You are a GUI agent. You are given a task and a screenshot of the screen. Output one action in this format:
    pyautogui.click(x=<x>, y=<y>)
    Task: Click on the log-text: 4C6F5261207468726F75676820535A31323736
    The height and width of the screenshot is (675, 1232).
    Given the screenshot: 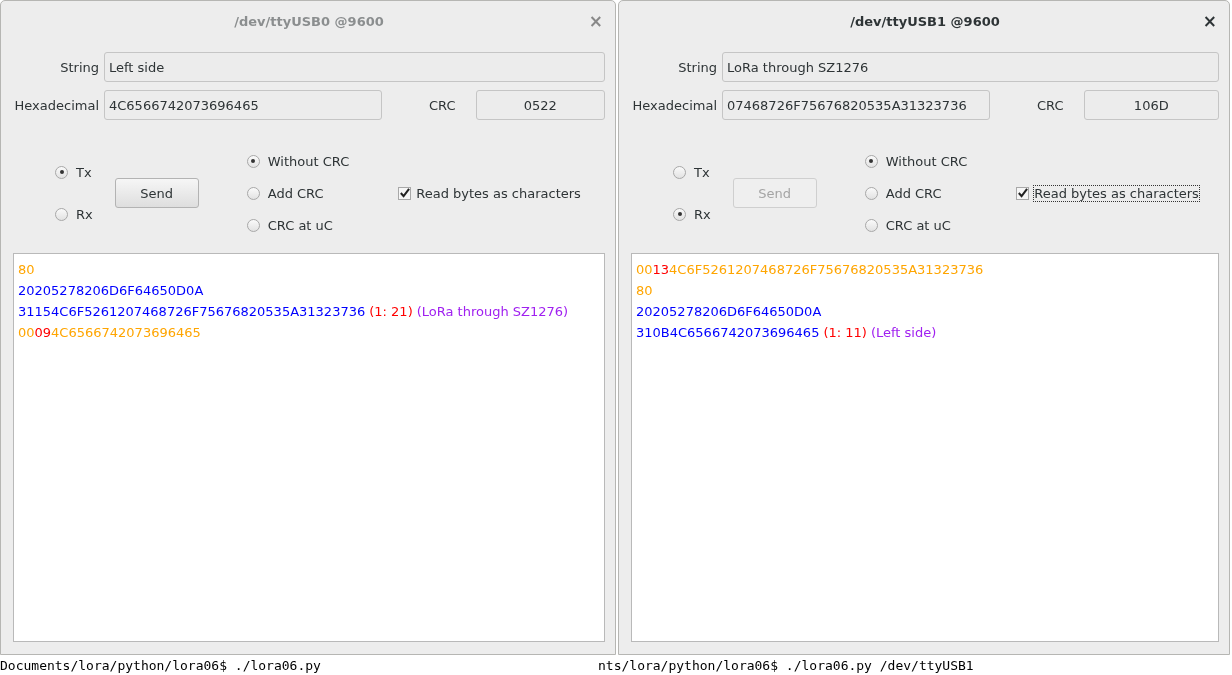 What is the action you would take?
    pyautogui.click(x=826, y=269)
    